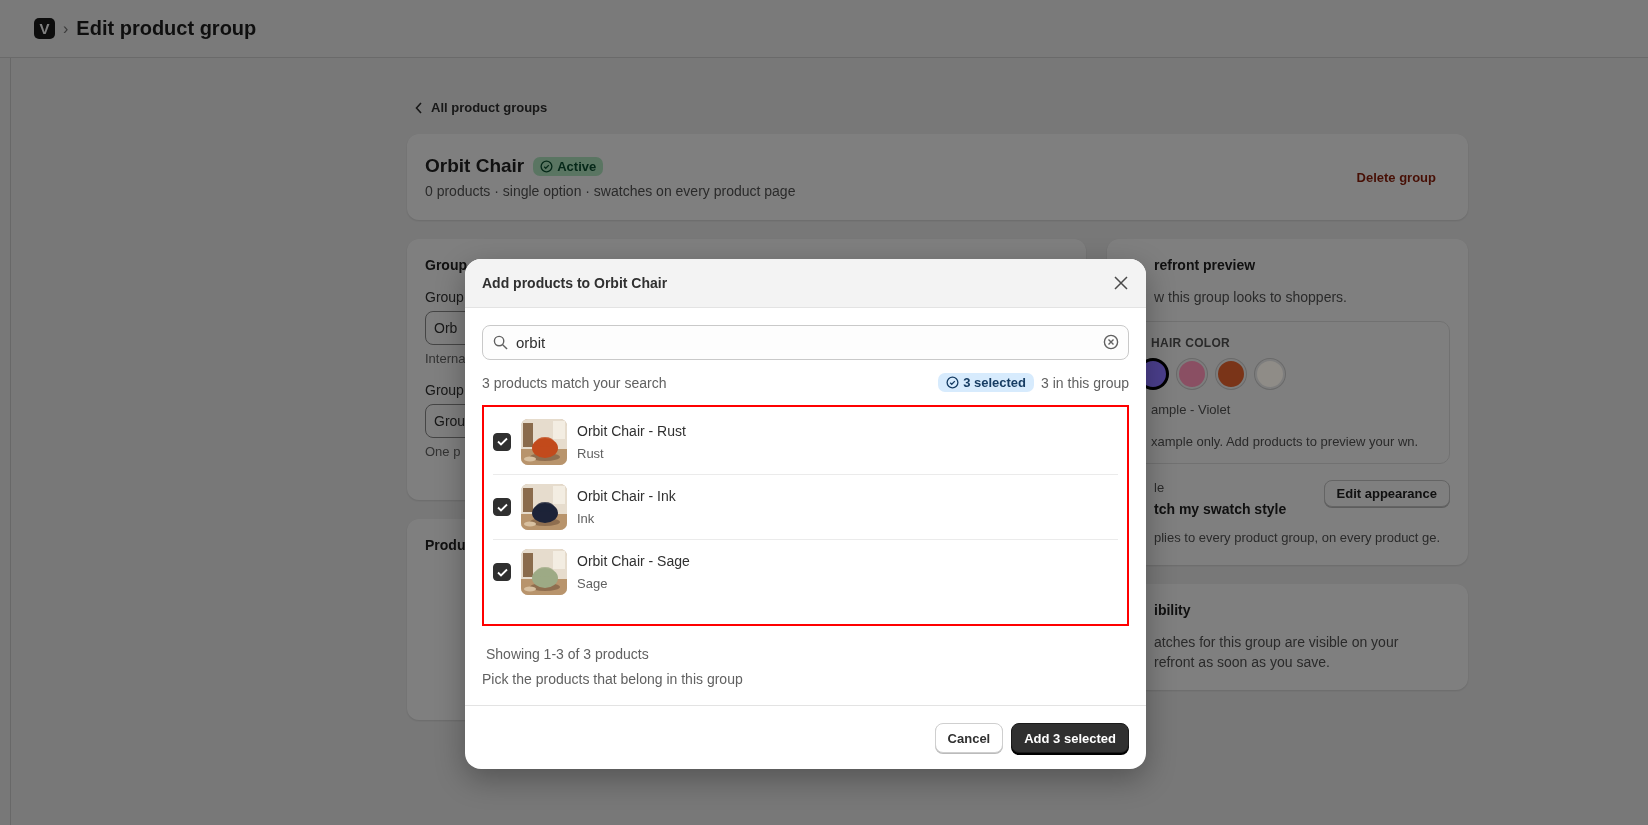 The image size is (1648, 825). Describe the element at coordinates (446, 265) in the screenshot. I see `card-heading: Group` at that location.